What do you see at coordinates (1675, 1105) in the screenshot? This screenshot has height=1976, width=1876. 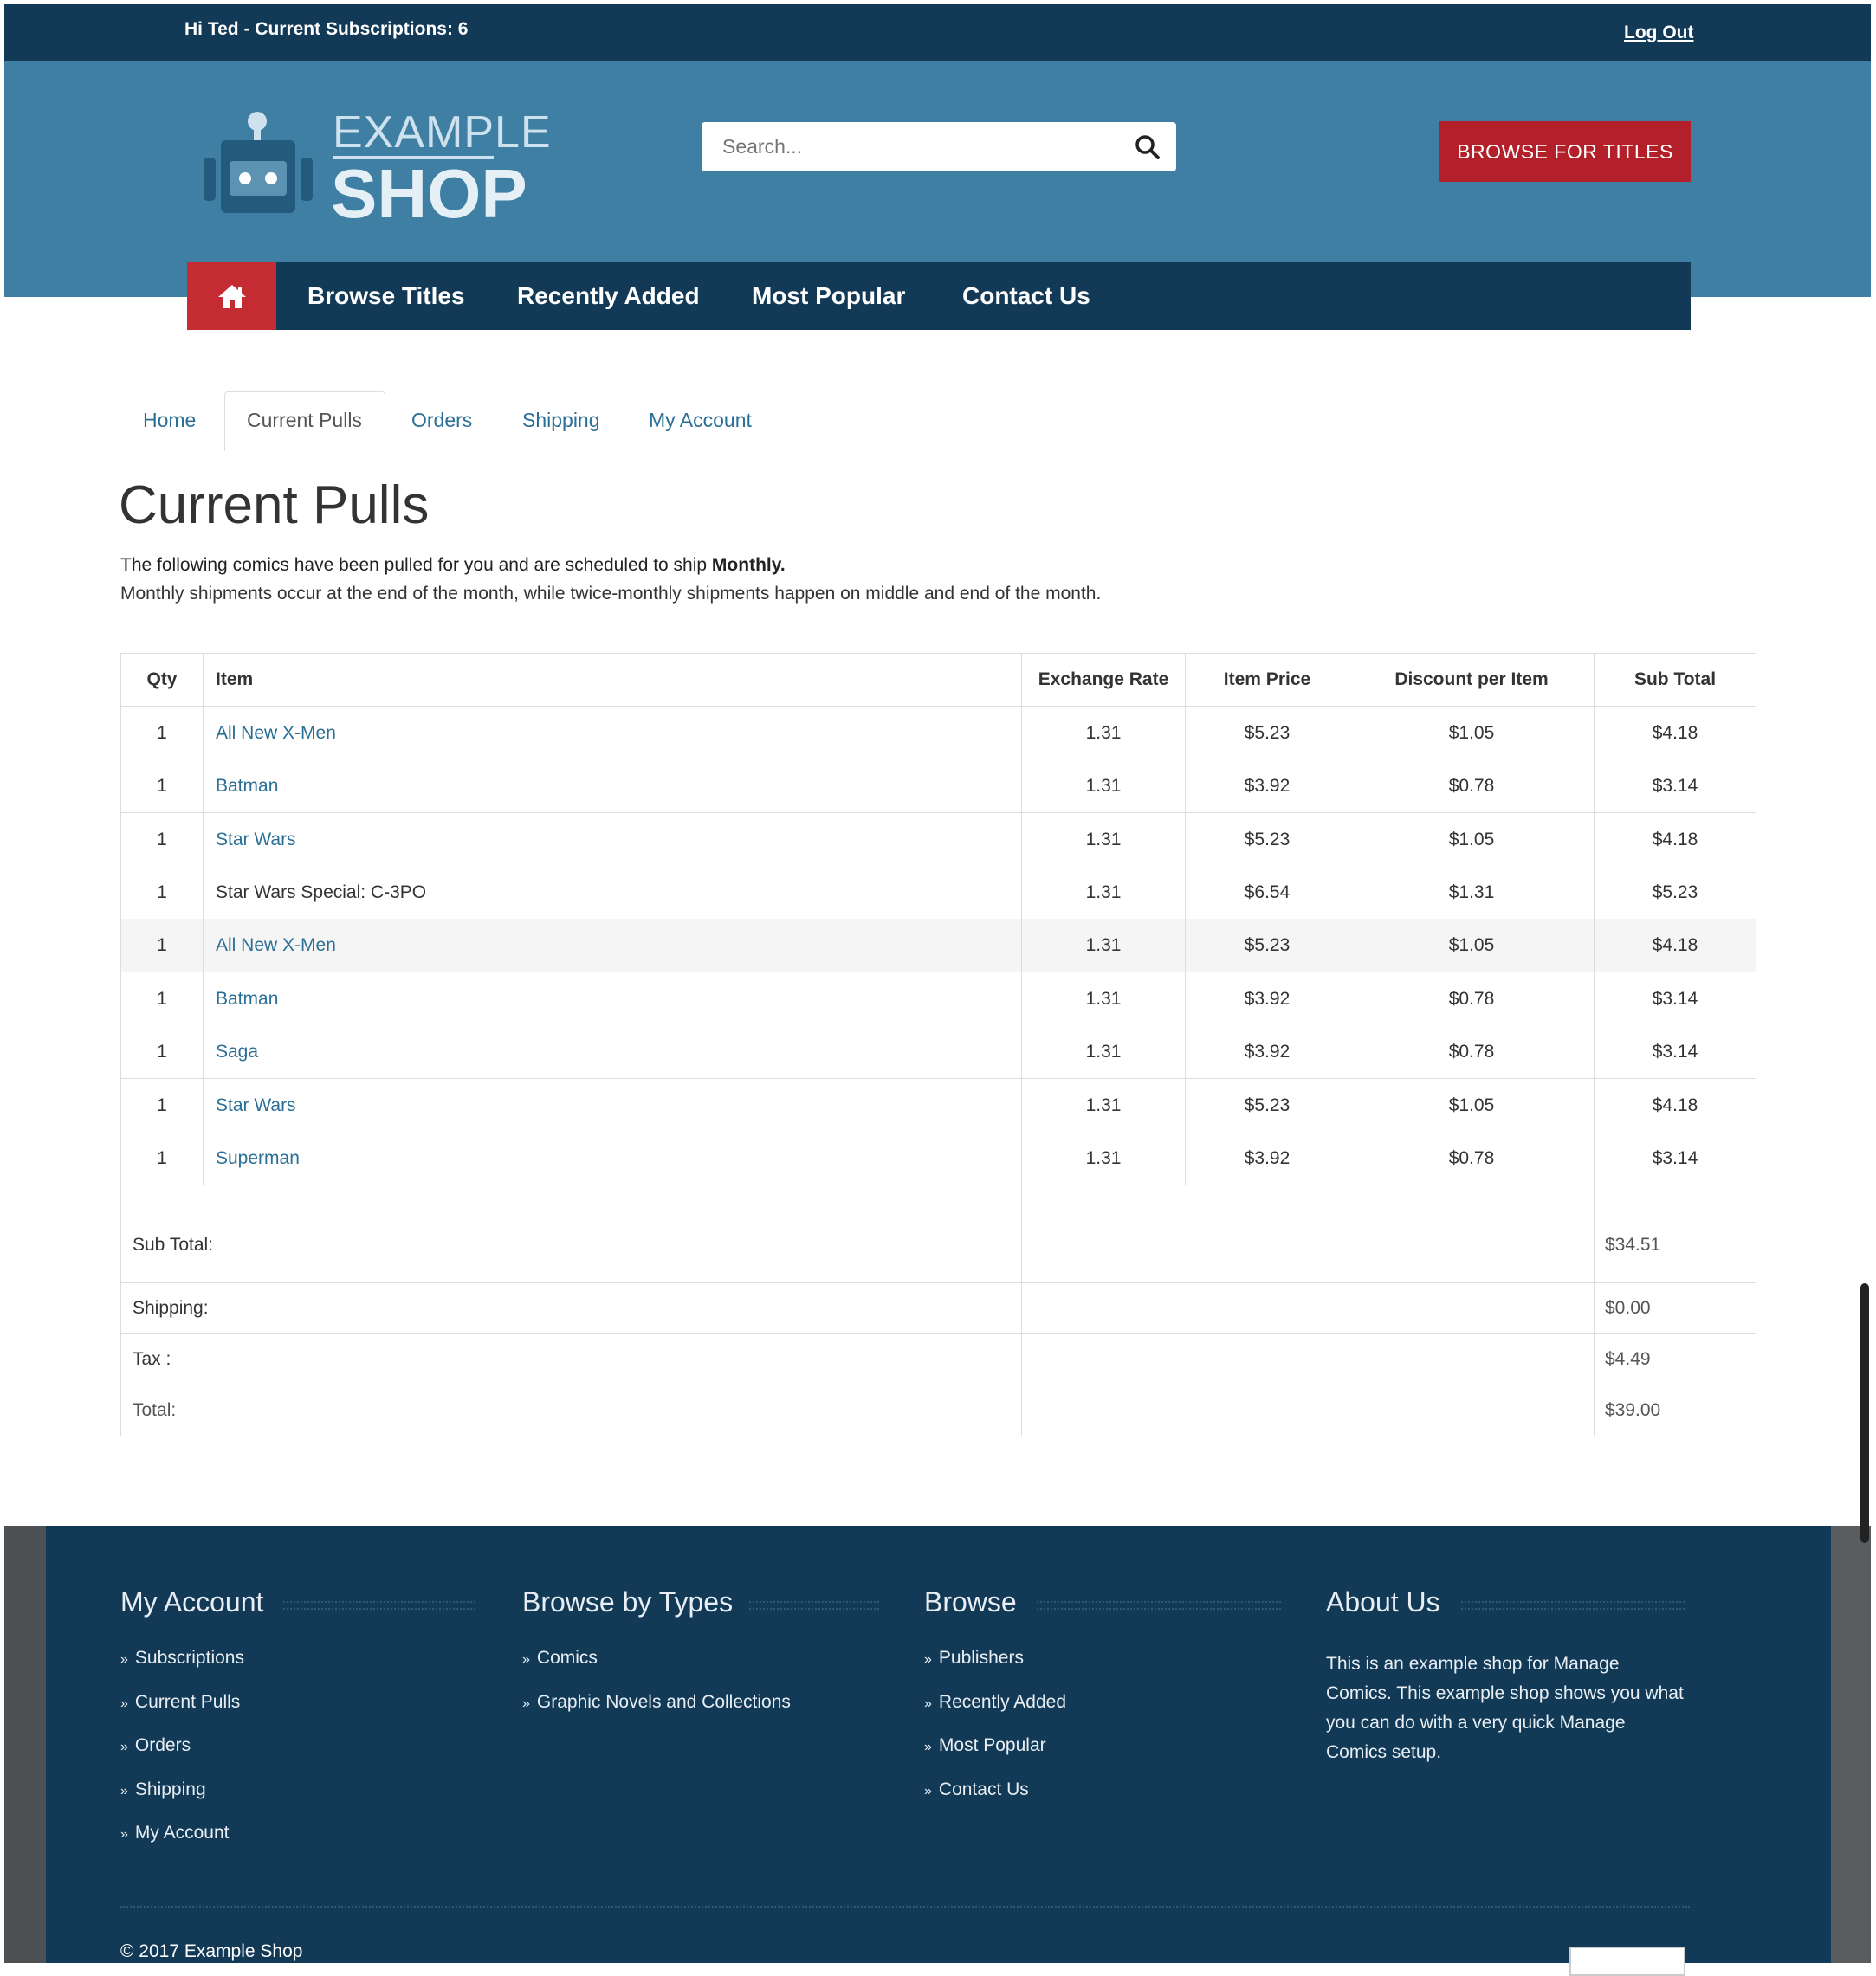 I see `subtotal-cell: $4.18` at bounding box center [1675, 1105].